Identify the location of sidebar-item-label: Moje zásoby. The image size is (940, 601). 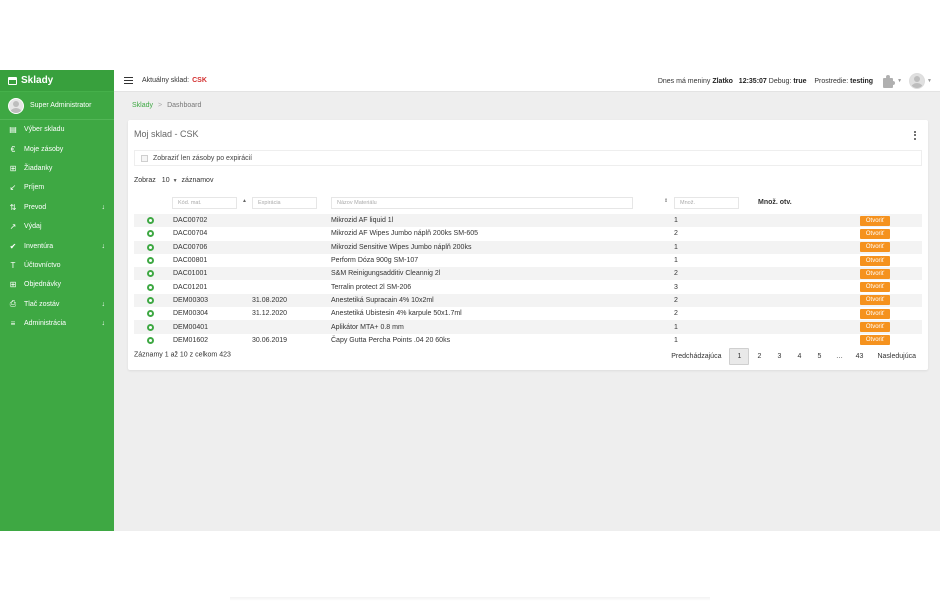
(44, 149).